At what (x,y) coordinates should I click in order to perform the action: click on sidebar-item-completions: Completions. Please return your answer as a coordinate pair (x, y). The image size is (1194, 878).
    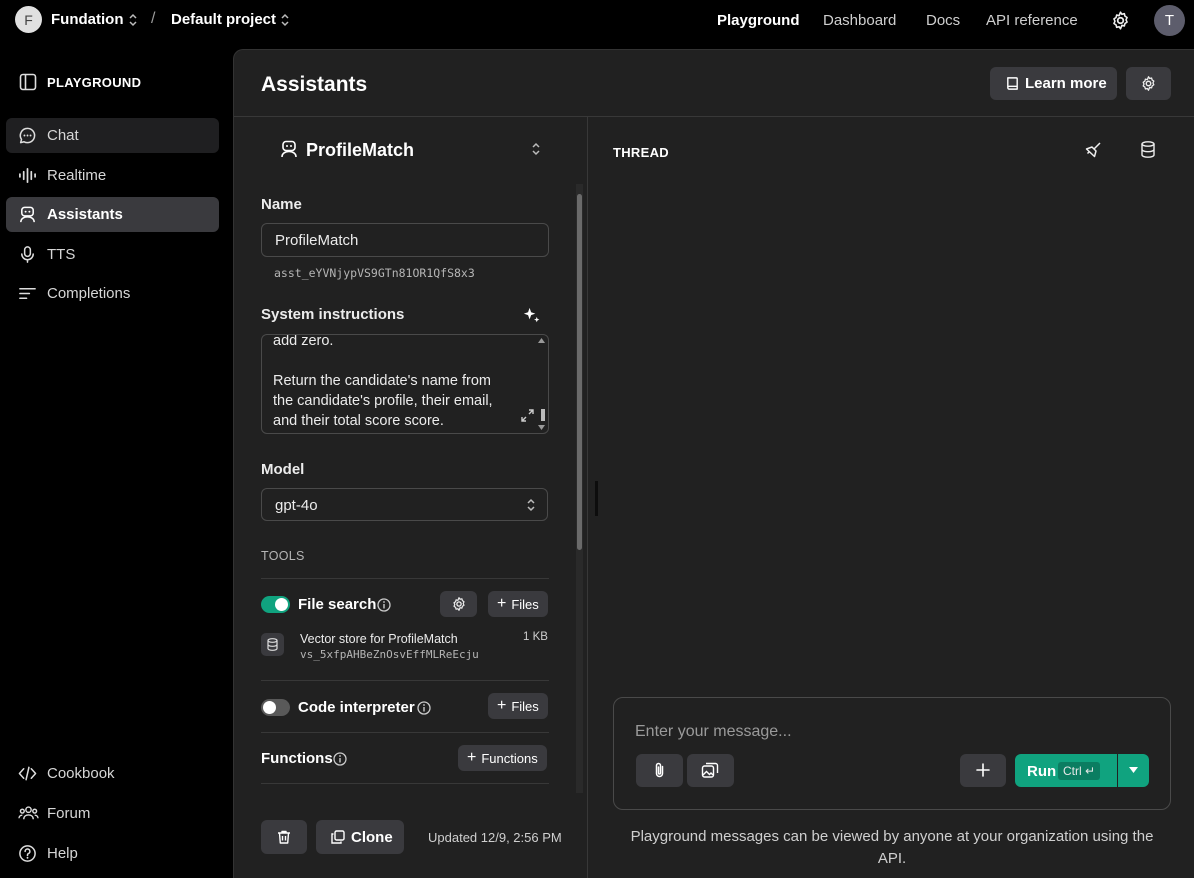
    Looking at the image, I should click on (112, 293).